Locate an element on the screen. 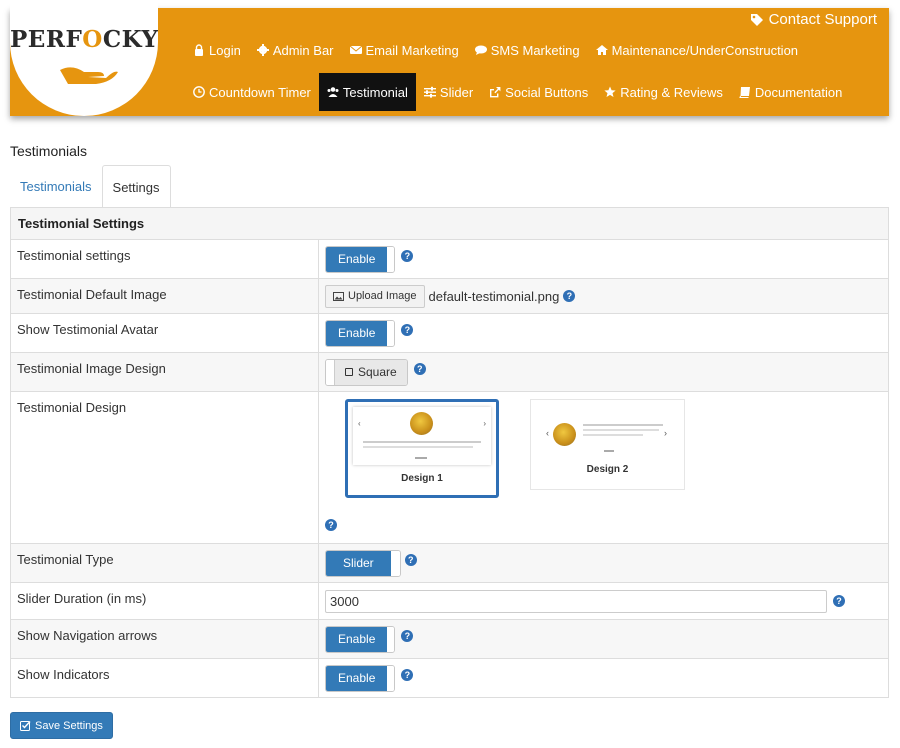 The image size is (900, 748). tab-testimonials: Testimonials is located at coordinates (56, 186).